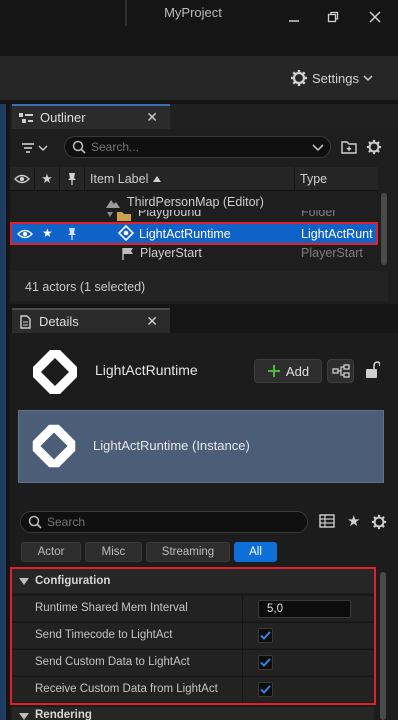 This screenshot has height=720, width=398. What do you see at coordinates (91, 320) in the screenshot?
I see `tab-details: Details ✕` at bounding box center [91, 320].